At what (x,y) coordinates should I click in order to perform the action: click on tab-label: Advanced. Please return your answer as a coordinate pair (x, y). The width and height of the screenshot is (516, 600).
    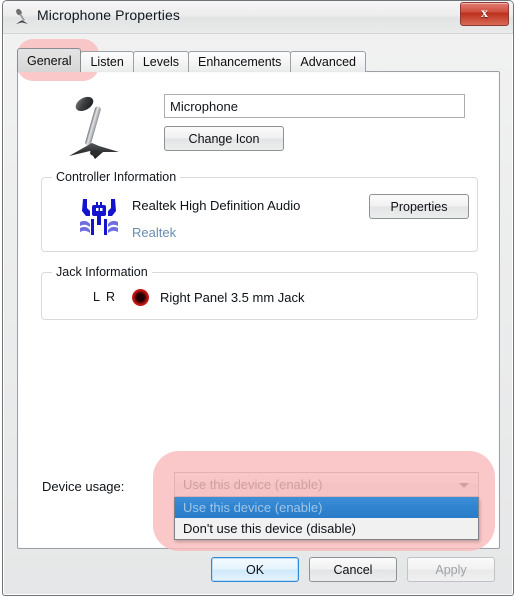
    Looking at the image, I should click on (328, 62).